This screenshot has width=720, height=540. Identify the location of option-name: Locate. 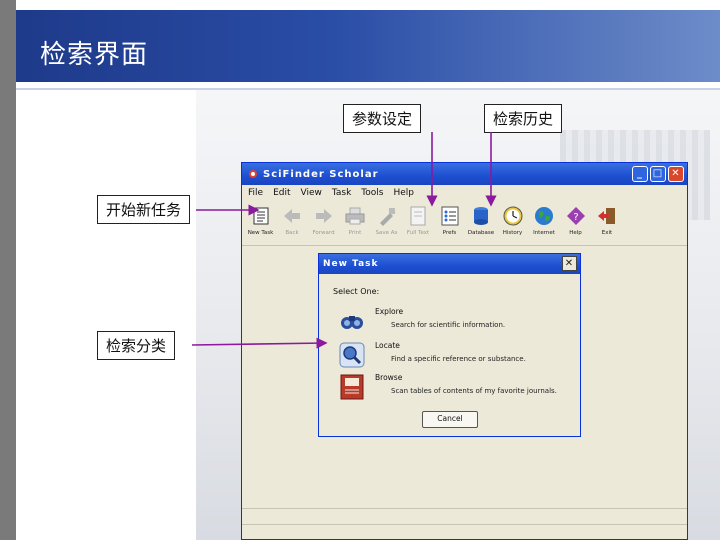
(387, 345).